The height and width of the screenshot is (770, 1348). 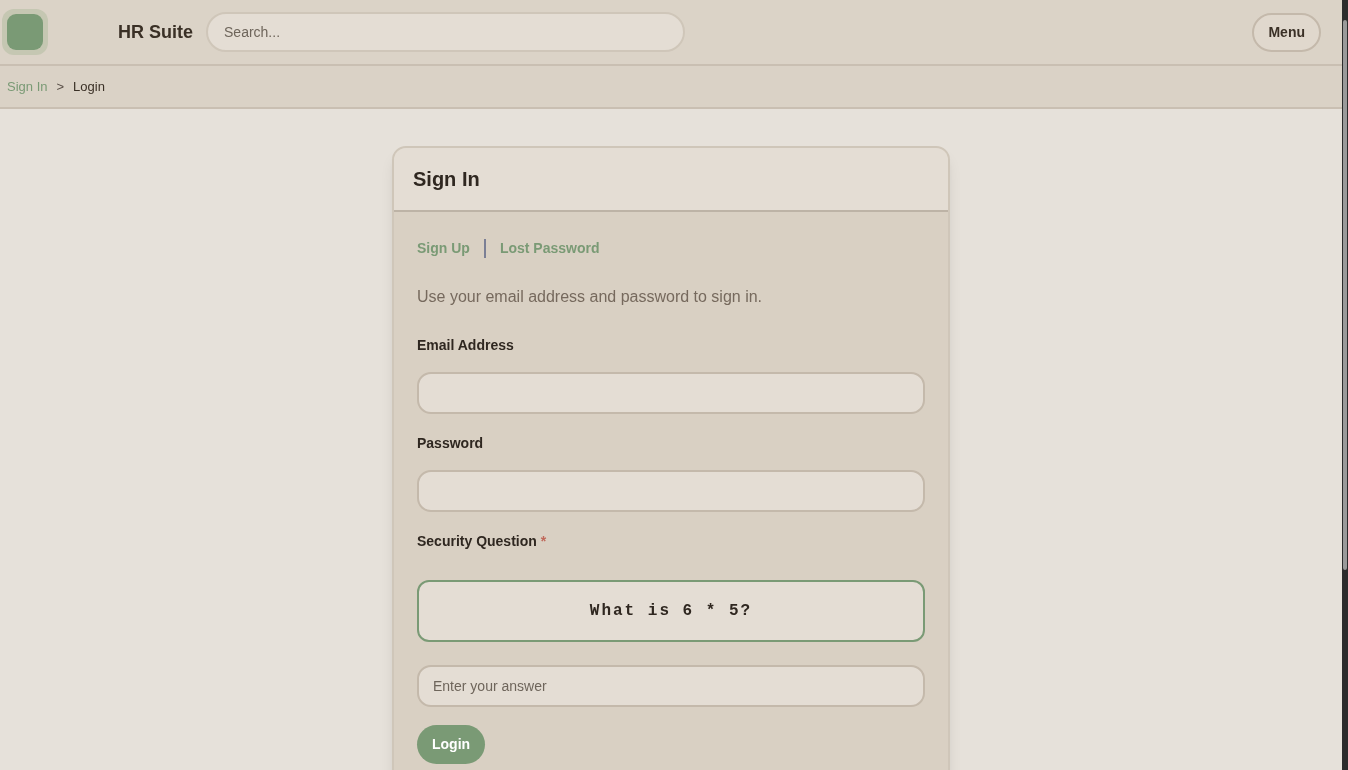 What do you see at coordinates (477, 541) in the screenshot?
I see `field-label: Security Question` at bounding box center [477, 541].